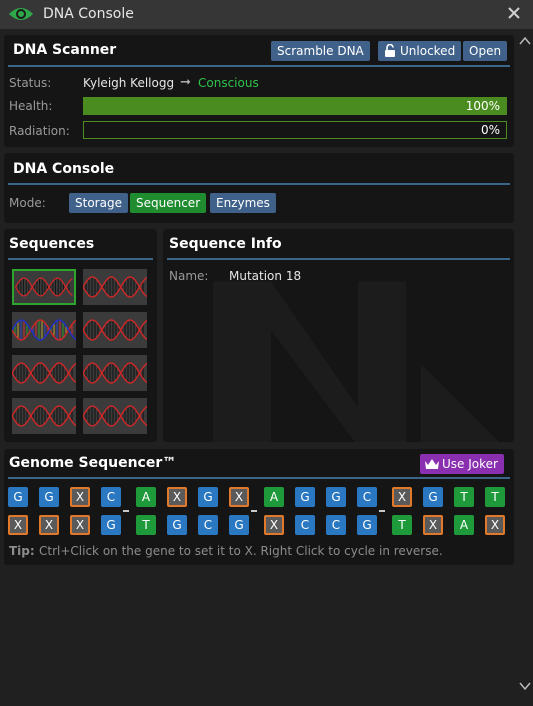 The height and width of the screenshot is (706, 533). What do you see at coordinates (88, 14) in the screenshot?
I see `window-title: DNA Console` at bounding box center [88, 14].